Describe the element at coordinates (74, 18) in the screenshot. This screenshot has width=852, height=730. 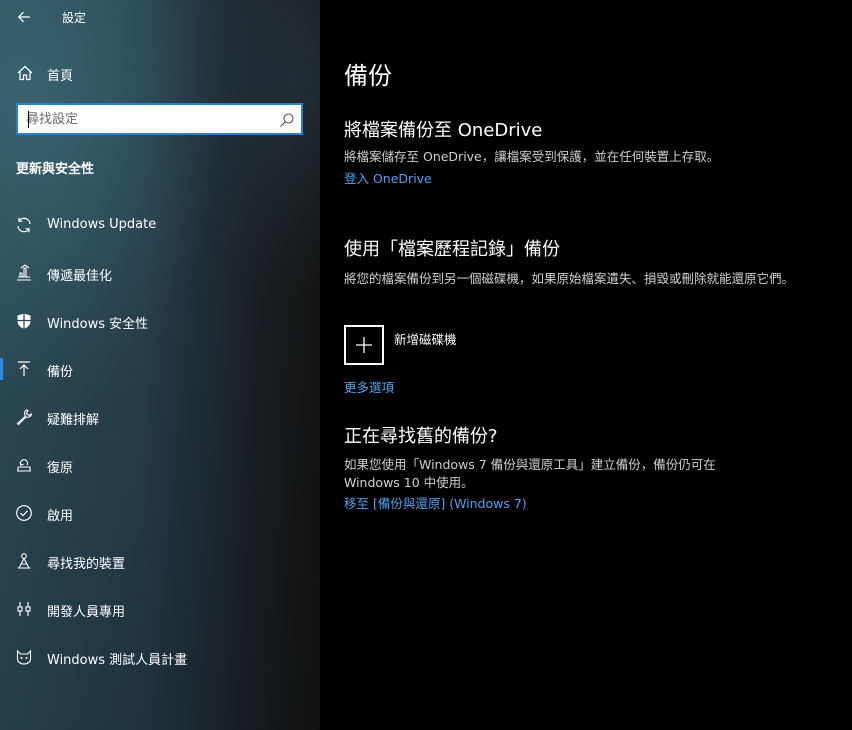
I see `app-title: 設定` at that location.